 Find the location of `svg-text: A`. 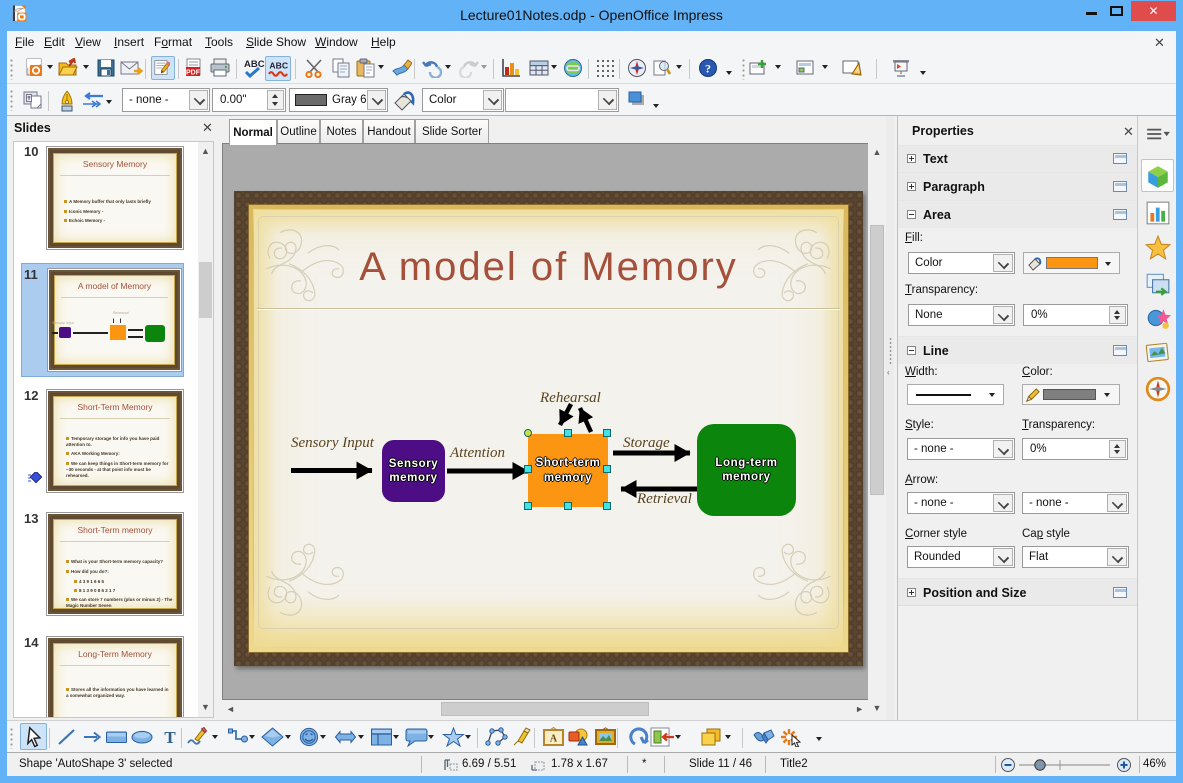

svg-text: A is located at coordinates (554, 739).